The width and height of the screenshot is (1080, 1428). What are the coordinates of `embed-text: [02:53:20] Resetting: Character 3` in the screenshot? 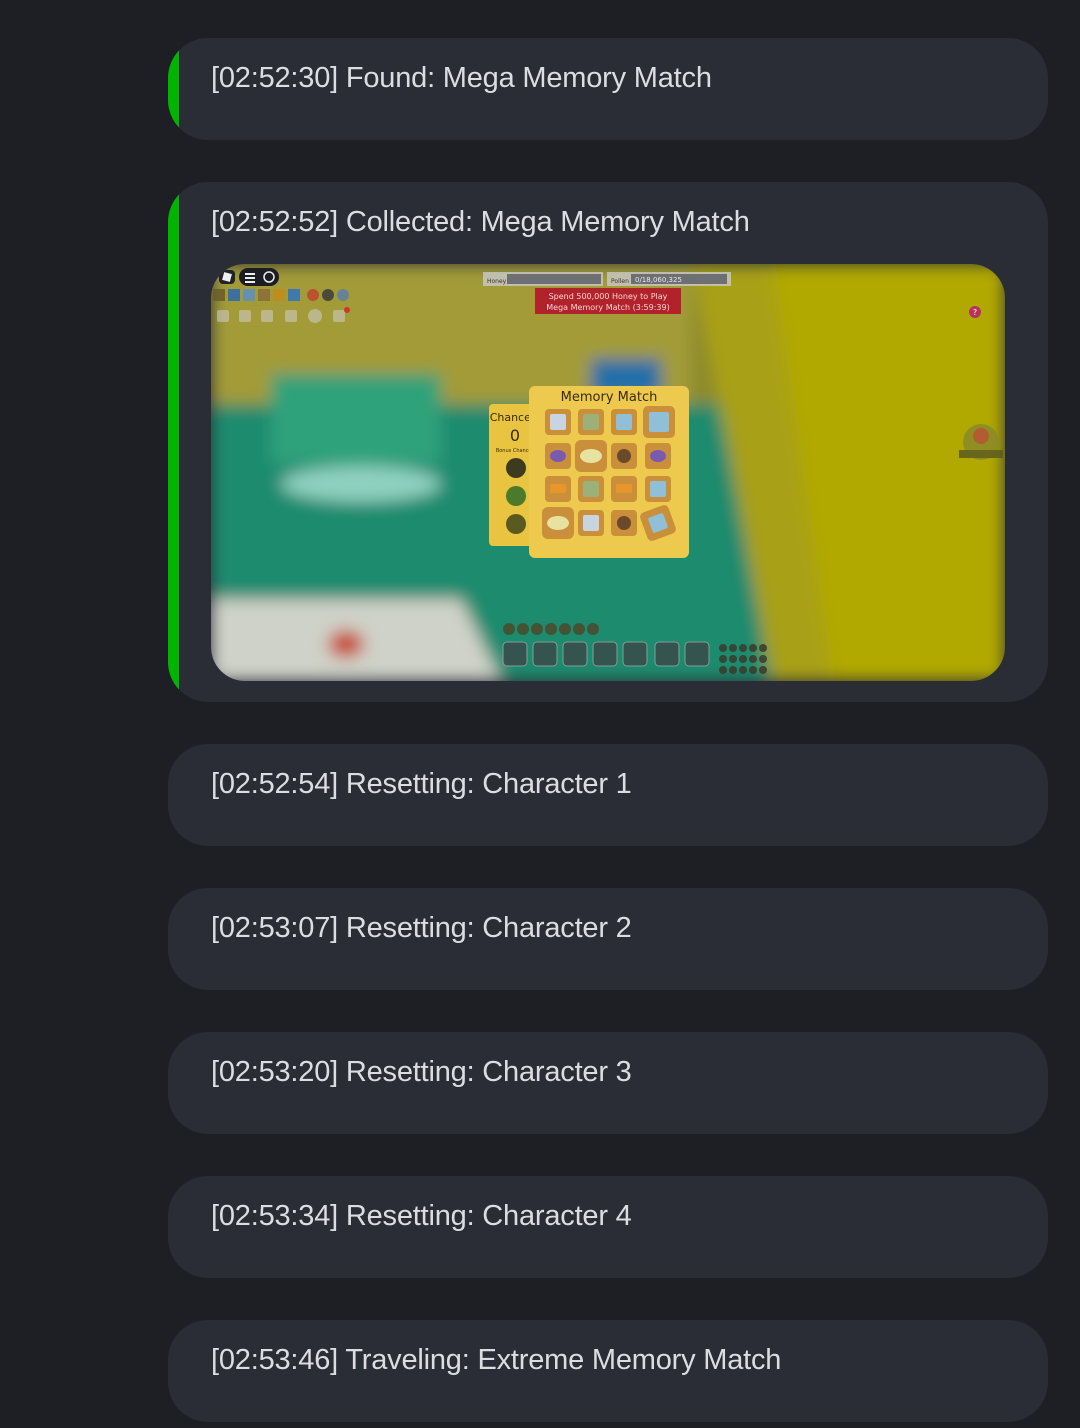 It's located at (421, 1072).